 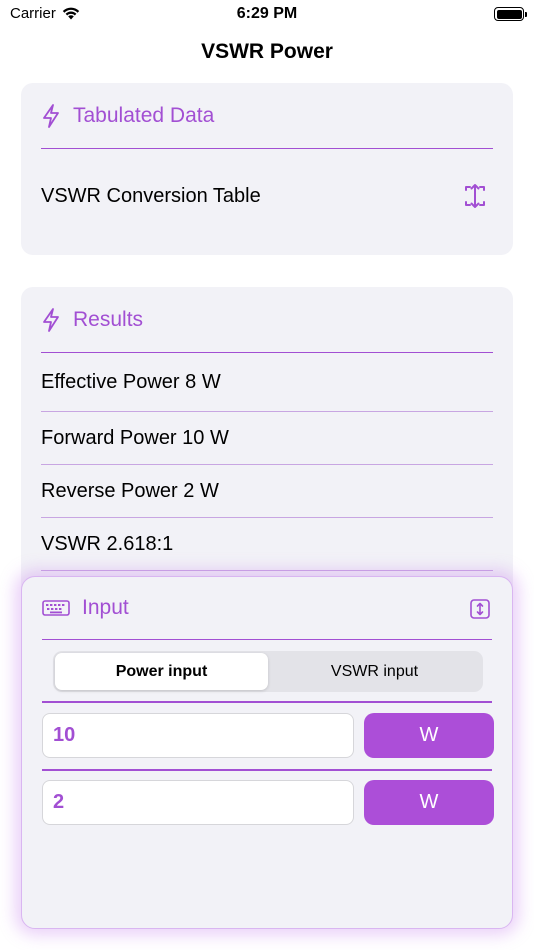 I want to click on forward-power-field: 10, so click(x=198, y=735).